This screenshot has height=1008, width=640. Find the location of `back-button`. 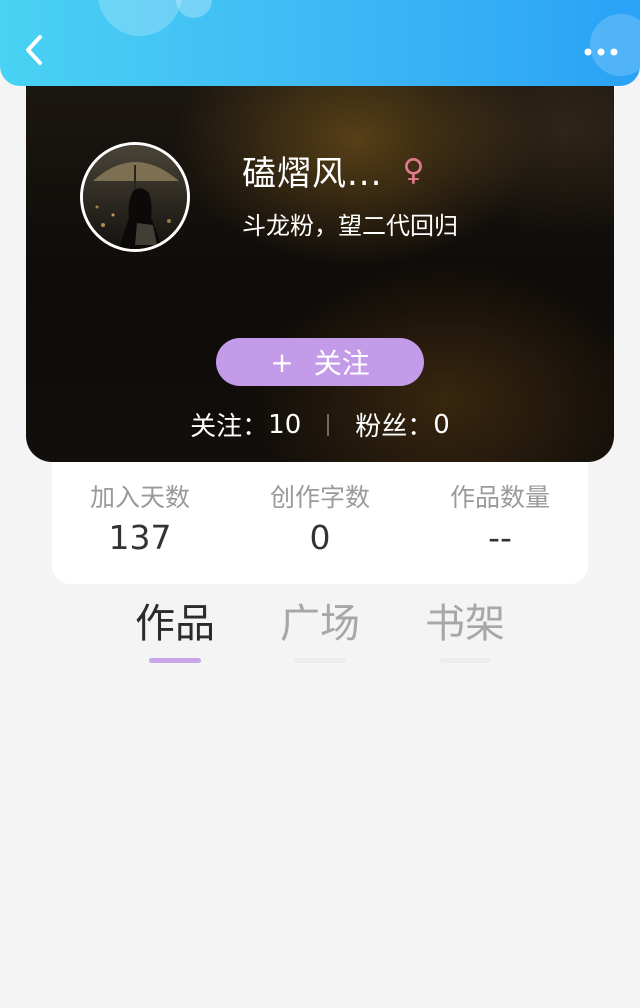

back-button is located at coordinates (34, 50).